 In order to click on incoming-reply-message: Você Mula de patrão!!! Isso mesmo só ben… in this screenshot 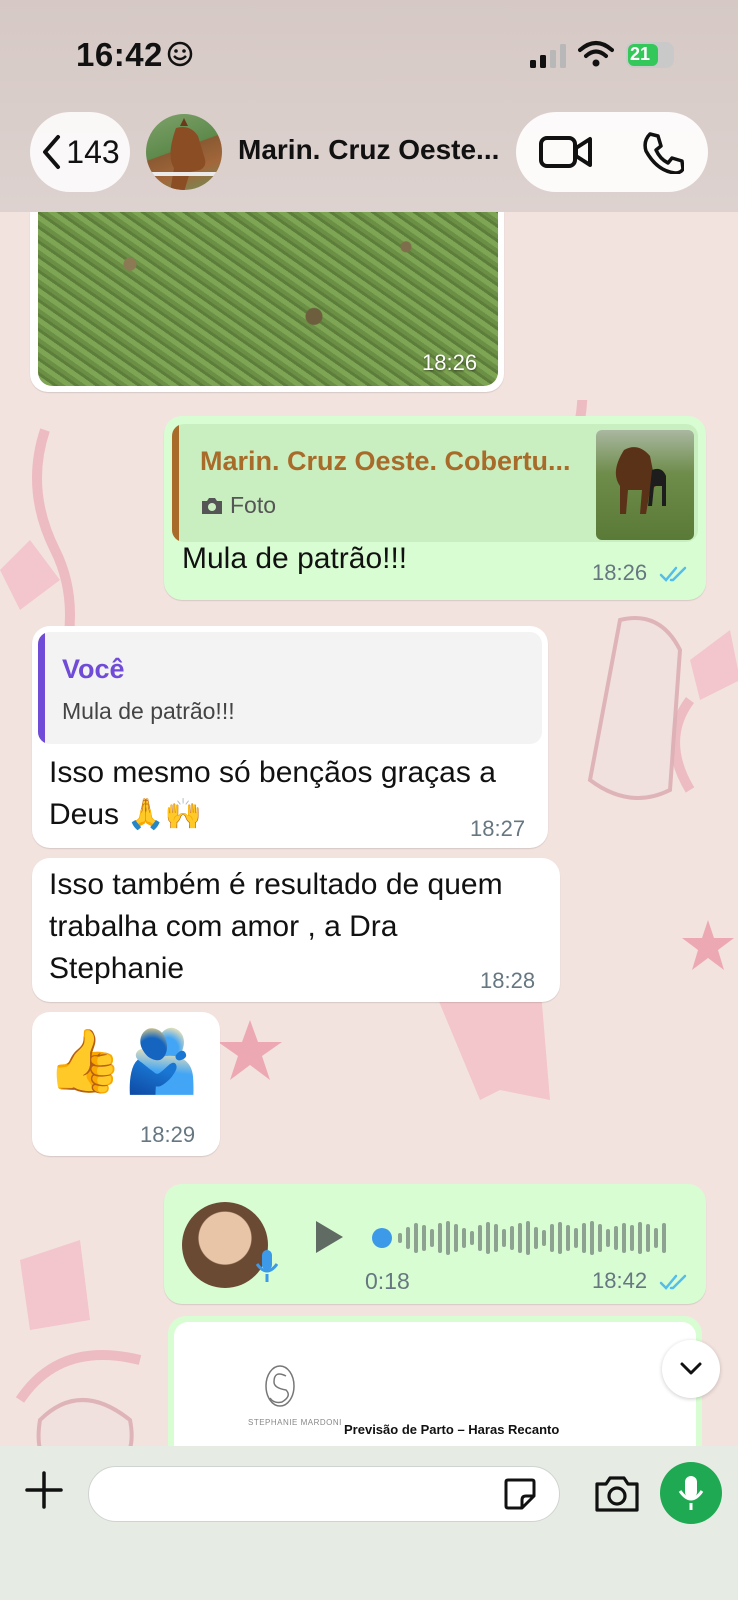, I will do `click(290, 737)`.